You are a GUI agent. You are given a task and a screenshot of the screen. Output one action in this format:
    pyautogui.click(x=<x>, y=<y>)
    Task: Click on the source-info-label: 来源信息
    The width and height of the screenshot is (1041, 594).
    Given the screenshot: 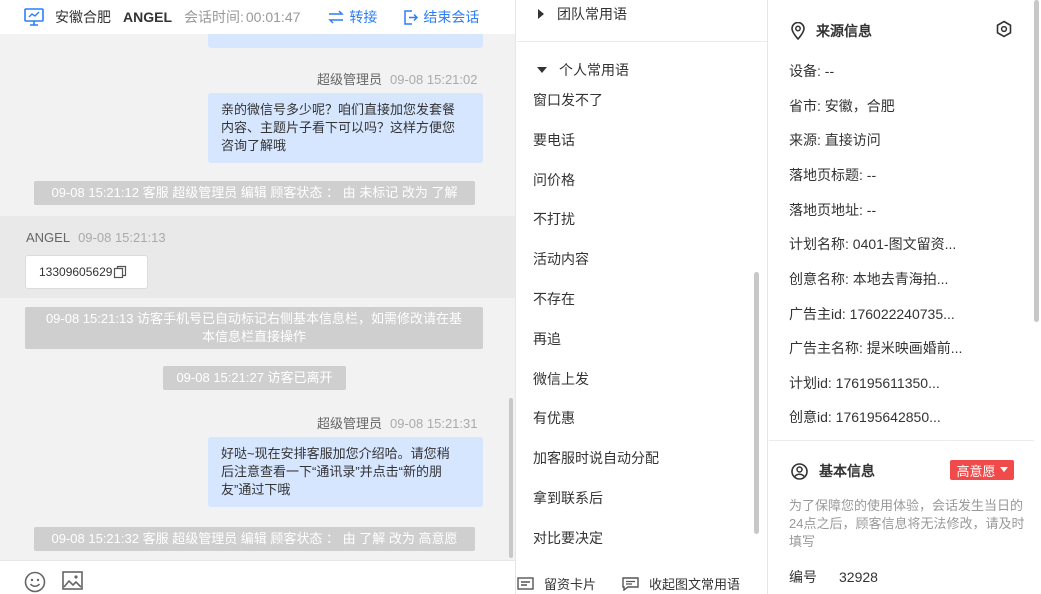 What is the action you would take?
    pyautogui.click(x=844, y=31)
    